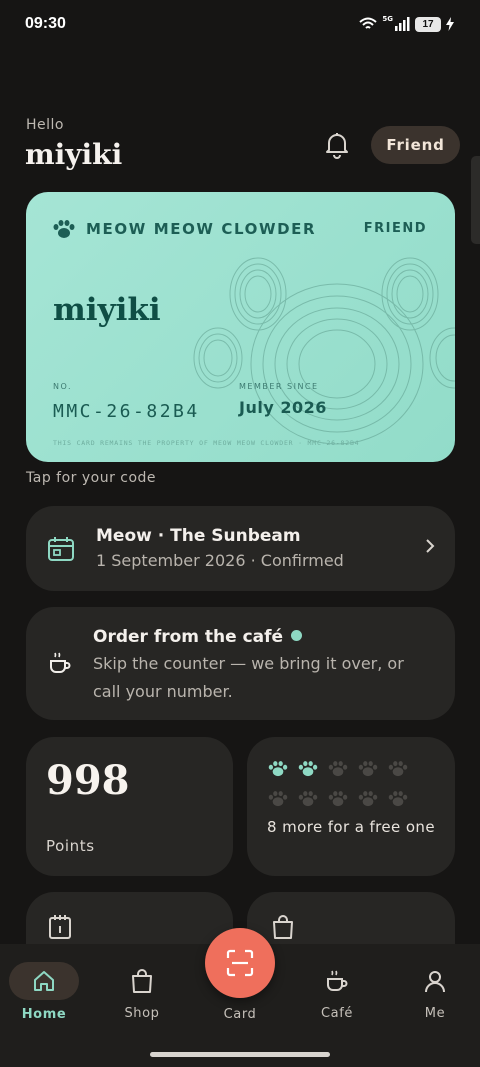 The height and width of the screenshot is (1067, 480). Describe the element at coordinates (430, 546) in the screenshot. I see `chevron-right-icon` at that location.